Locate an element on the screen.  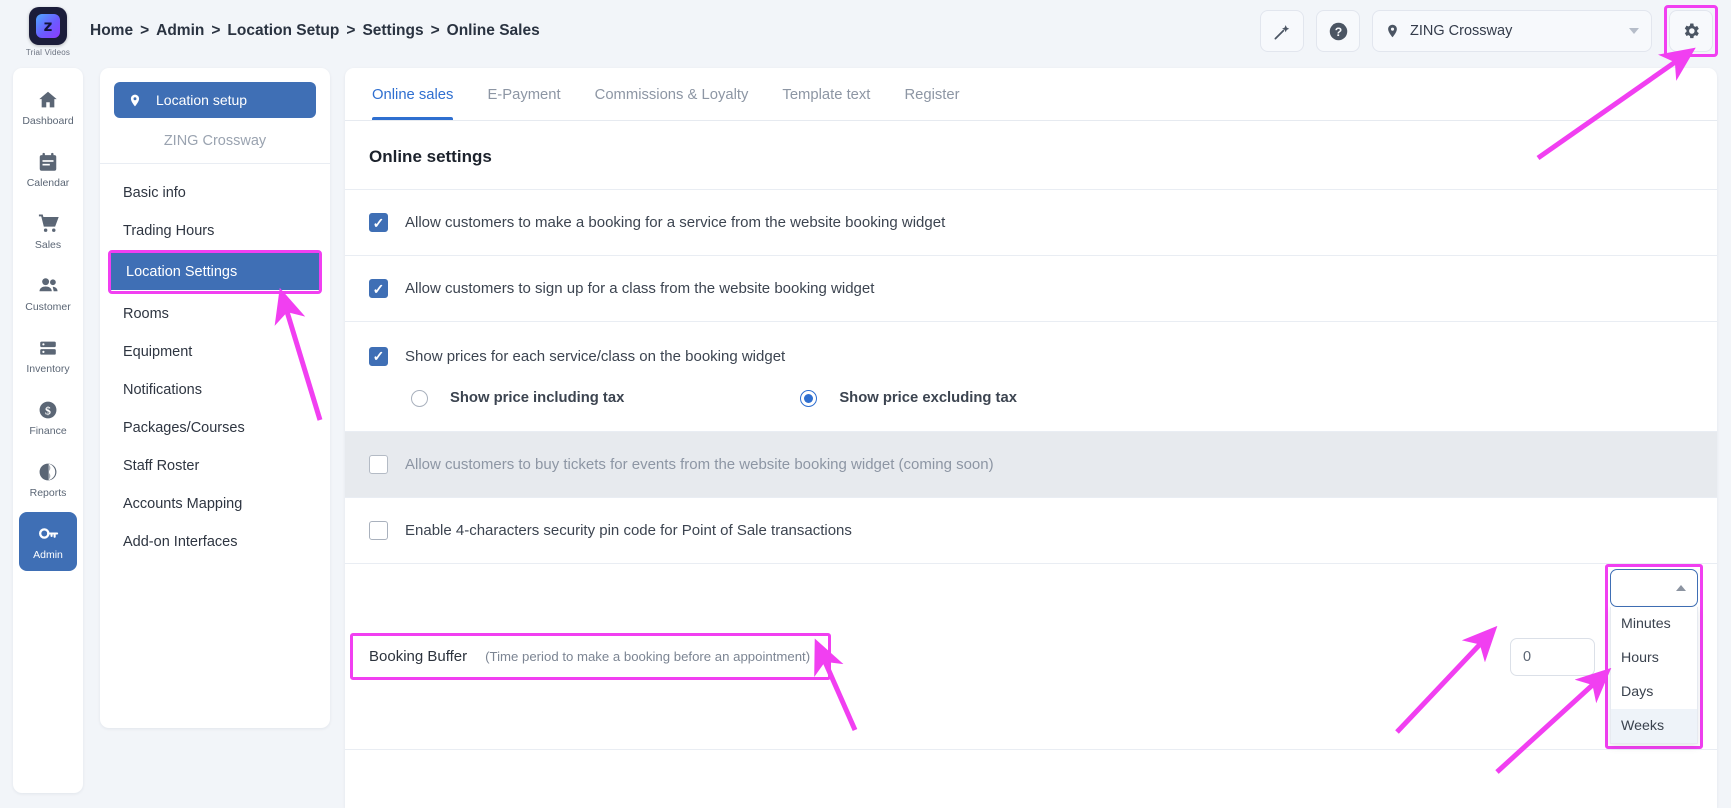
tab-e-payment: E-Payment is located at coordinates (523, 94).